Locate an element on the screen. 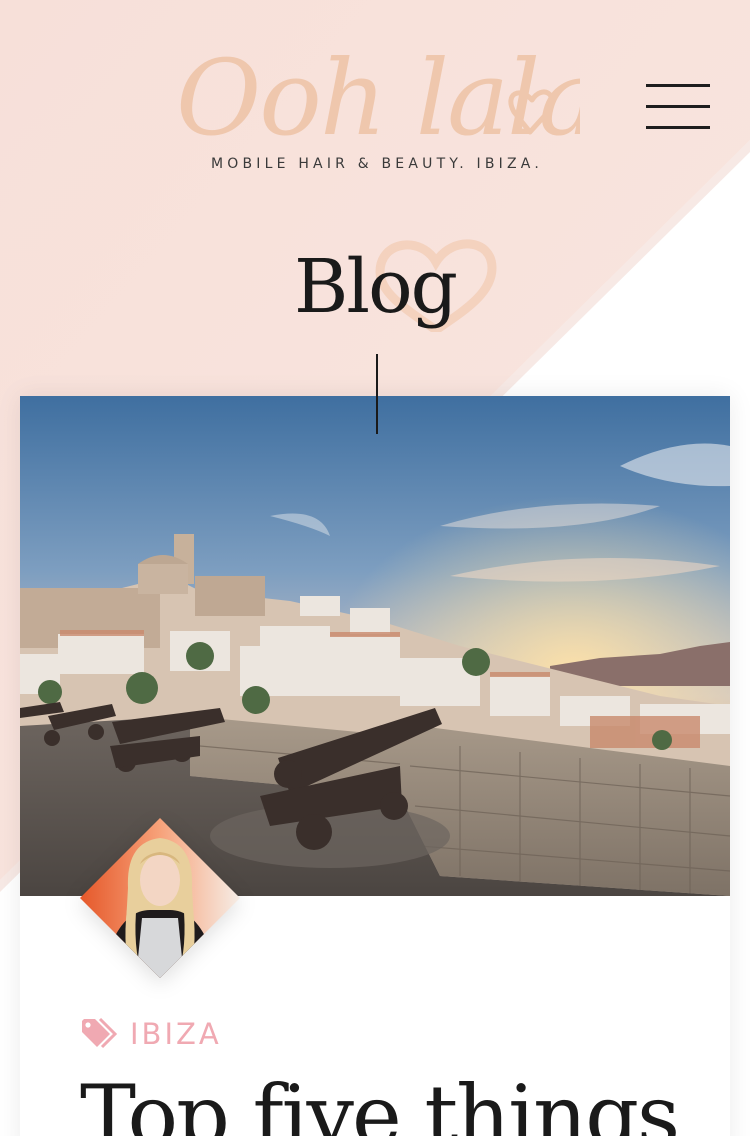 The image size is (750, 1136). post-category-link: IBIZA is located at coordinates (151, 1034).